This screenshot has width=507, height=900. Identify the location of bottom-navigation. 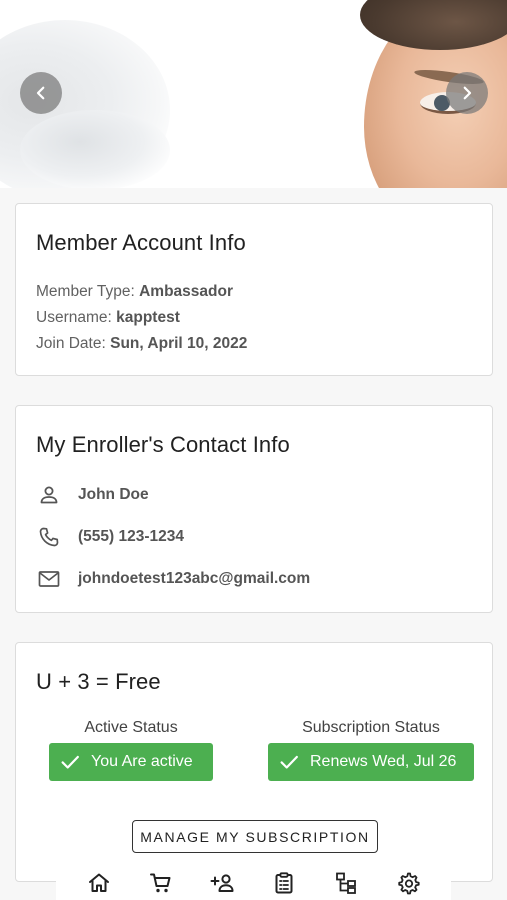
(253, 883).